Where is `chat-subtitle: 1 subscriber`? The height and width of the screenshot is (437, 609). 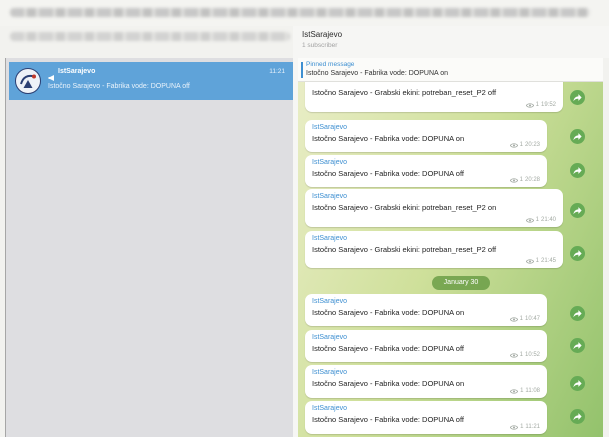
chat-subtitle: 1 subscriber is located at coordinates (320, 45).